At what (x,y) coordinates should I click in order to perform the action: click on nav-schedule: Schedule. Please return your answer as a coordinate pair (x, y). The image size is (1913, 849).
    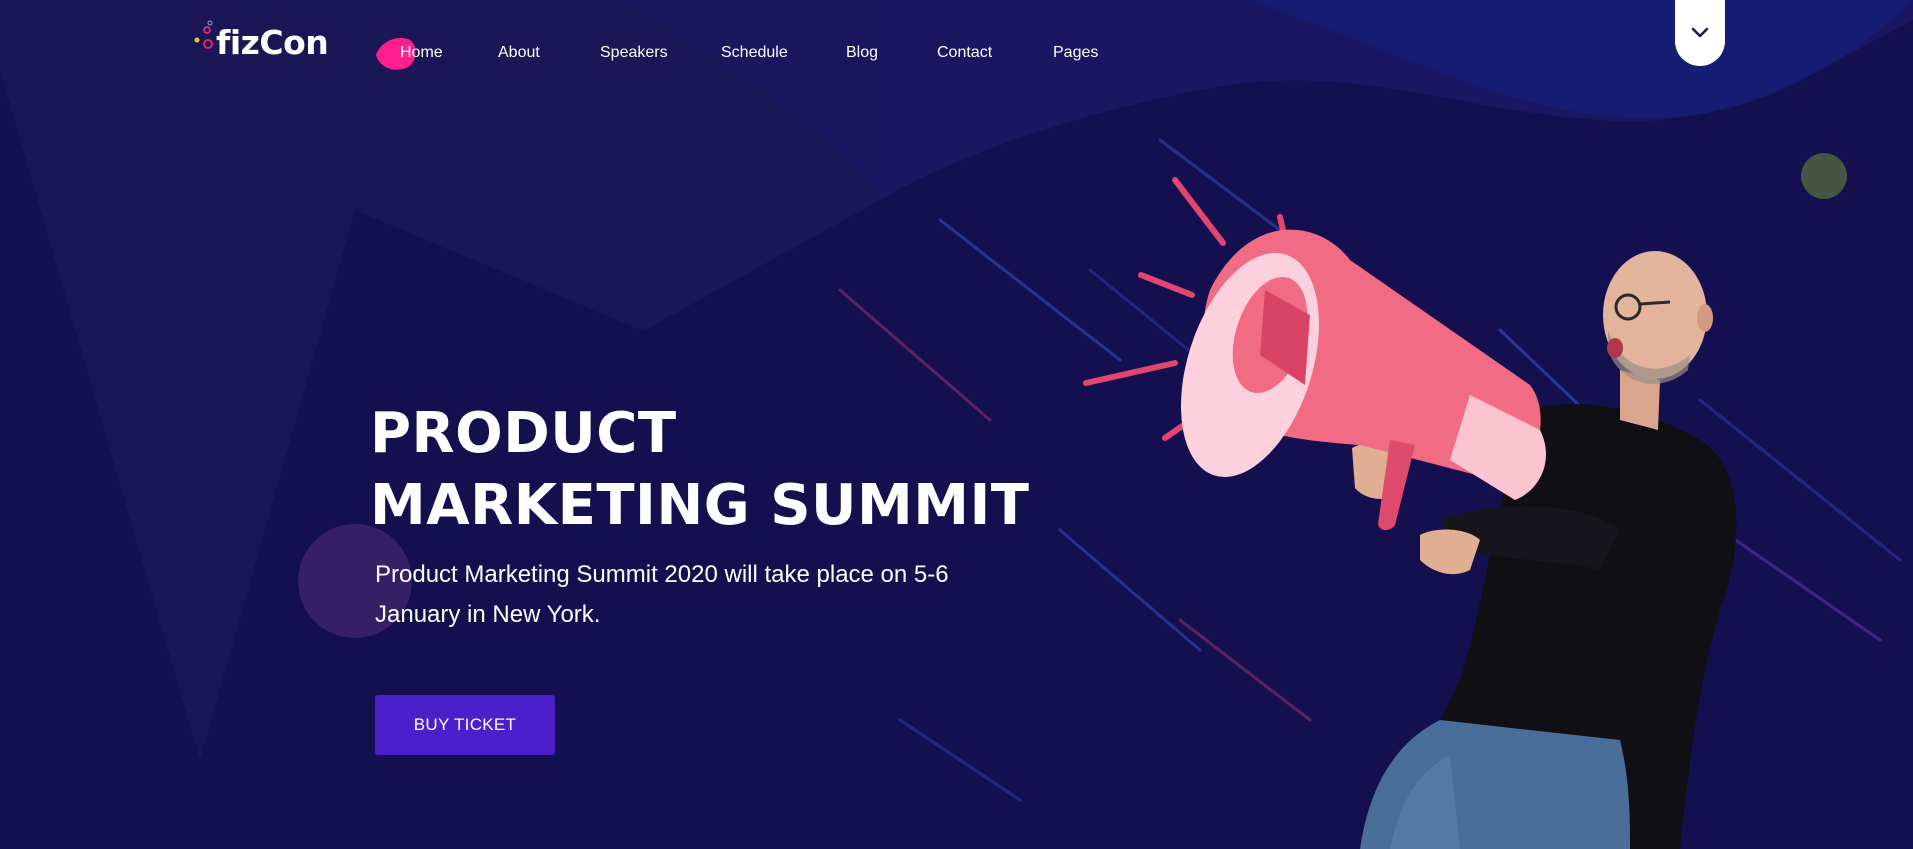
    Looking at the image, I should click on (754, 53).